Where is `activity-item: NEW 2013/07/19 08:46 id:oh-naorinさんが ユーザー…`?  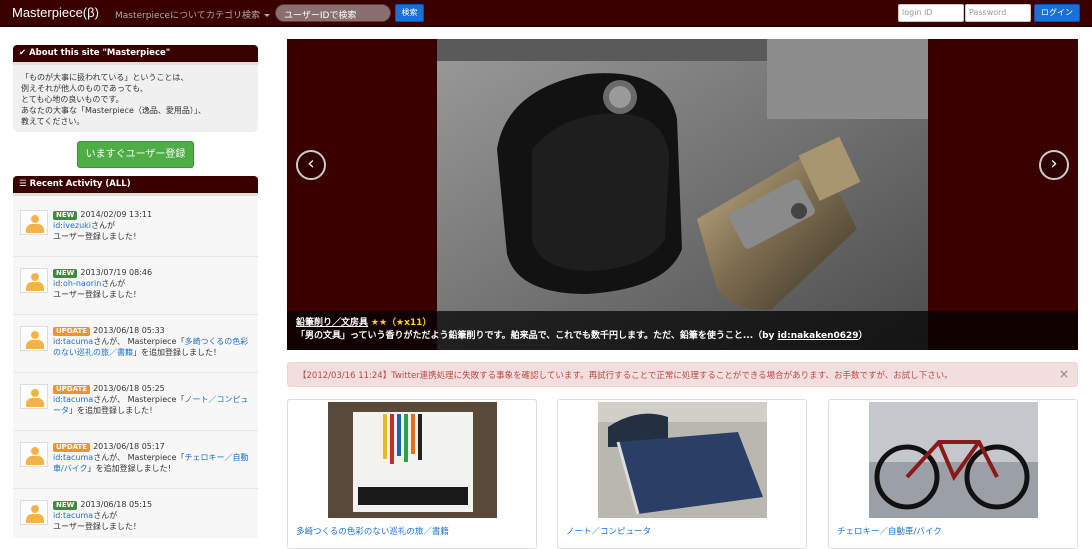 activity-item: NEW 2013/07/19 08:46 id:oh-naorinさんが ユーザー… is located at coordinates (135, 286).